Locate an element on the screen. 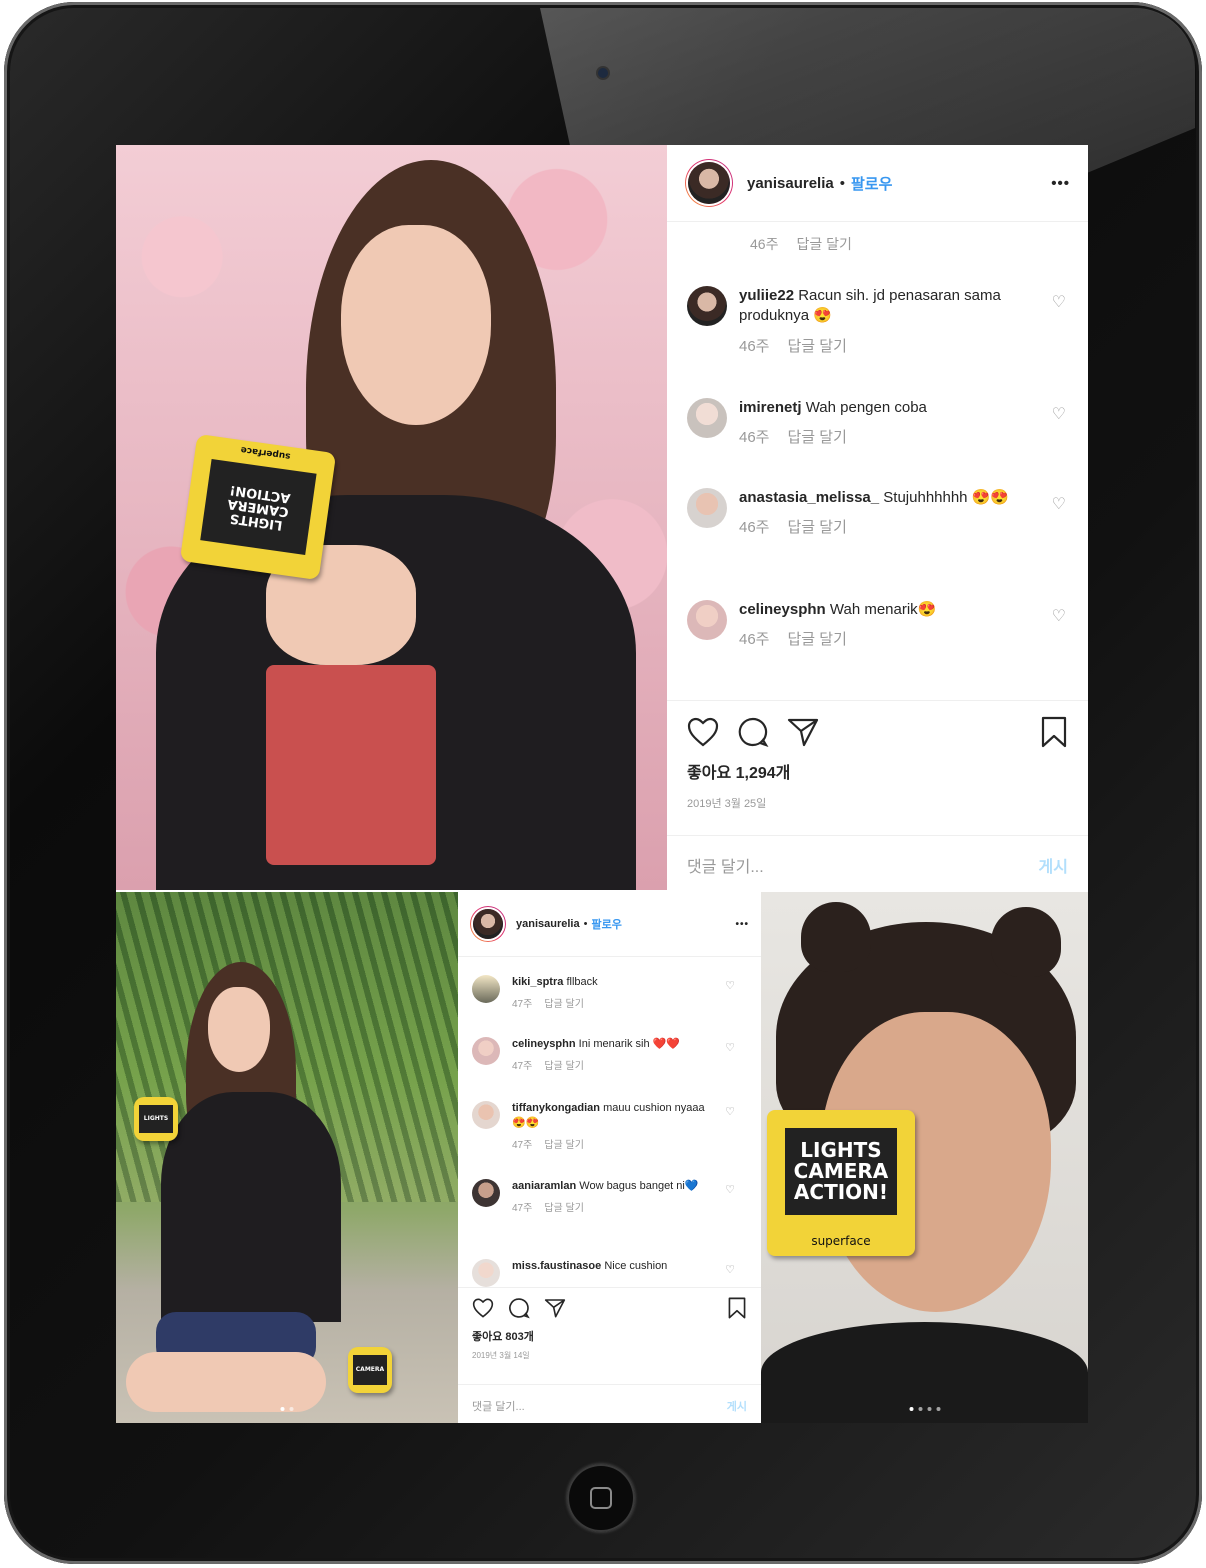 The image size is (1206, 1568). comment-meta-top: 46주 답글 달기 is located at coordinates (801, 244).